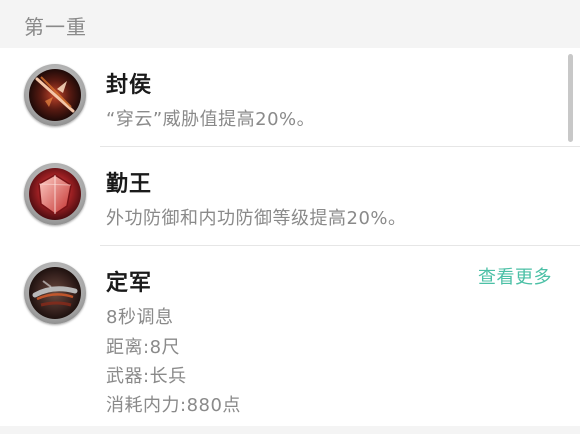 The image size is (580, 434). Describe the element at coordinates (173, 405) in the screenshot. I see `skill-cost: 消耗内力:880点` at that location.